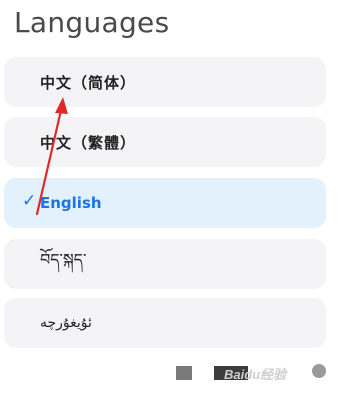  Describe the element at coordinates (319, 371) in the screenshot. I see `watermark-logo` at that location.